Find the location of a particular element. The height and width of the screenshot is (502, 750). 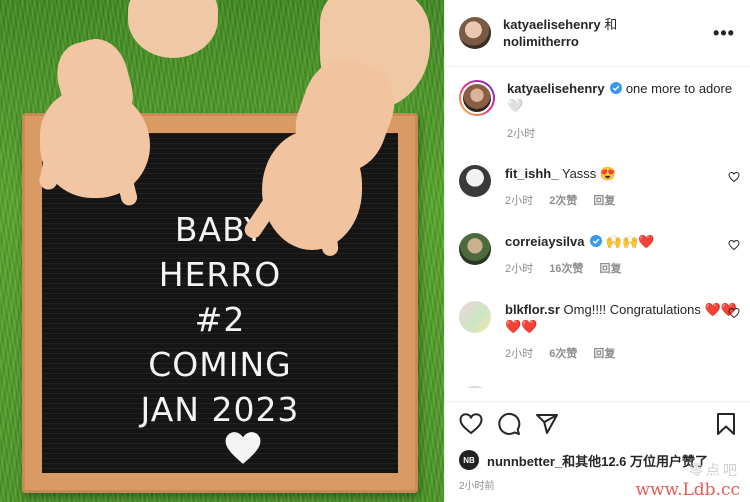

caption-username: katyaelisehenry is located at coordinates (556, 88).